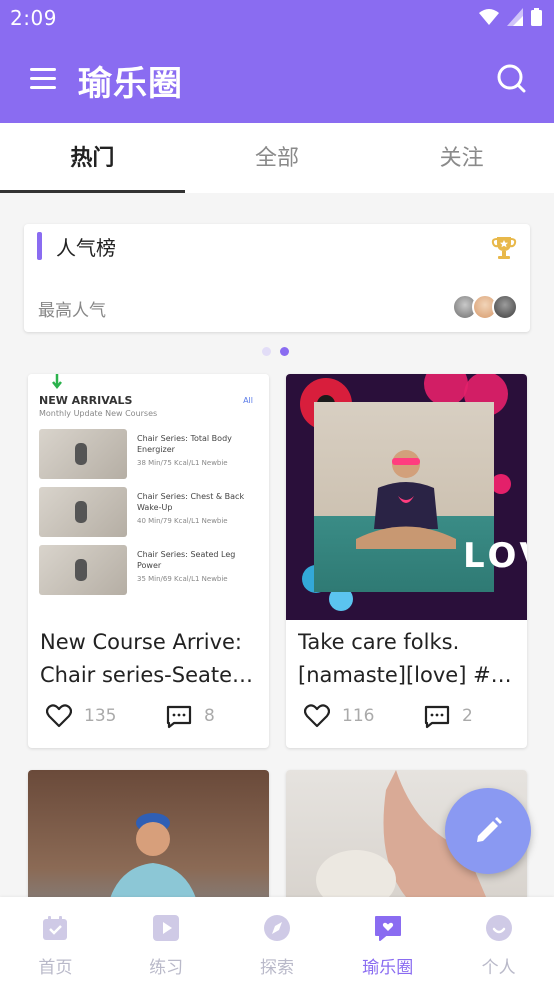 The height and width of the screenshot is (984, 554). Describe the element at coordinates (511, 78) in the screenshot. I see `search-icon` at that location.